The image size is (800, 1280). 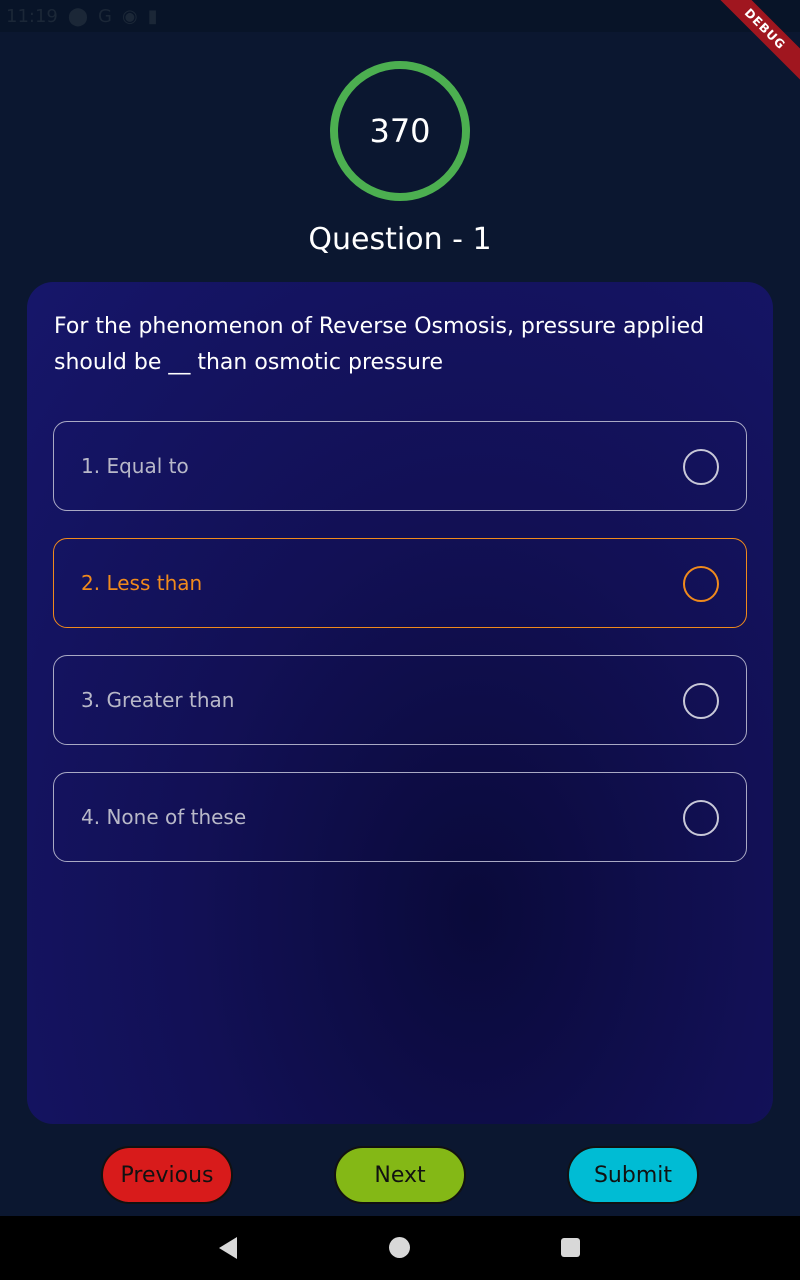 What do you see at coordinates (400, 583) in the screenshot?
I see `option-2: 2. Less than` at bounding box center [400, 583].